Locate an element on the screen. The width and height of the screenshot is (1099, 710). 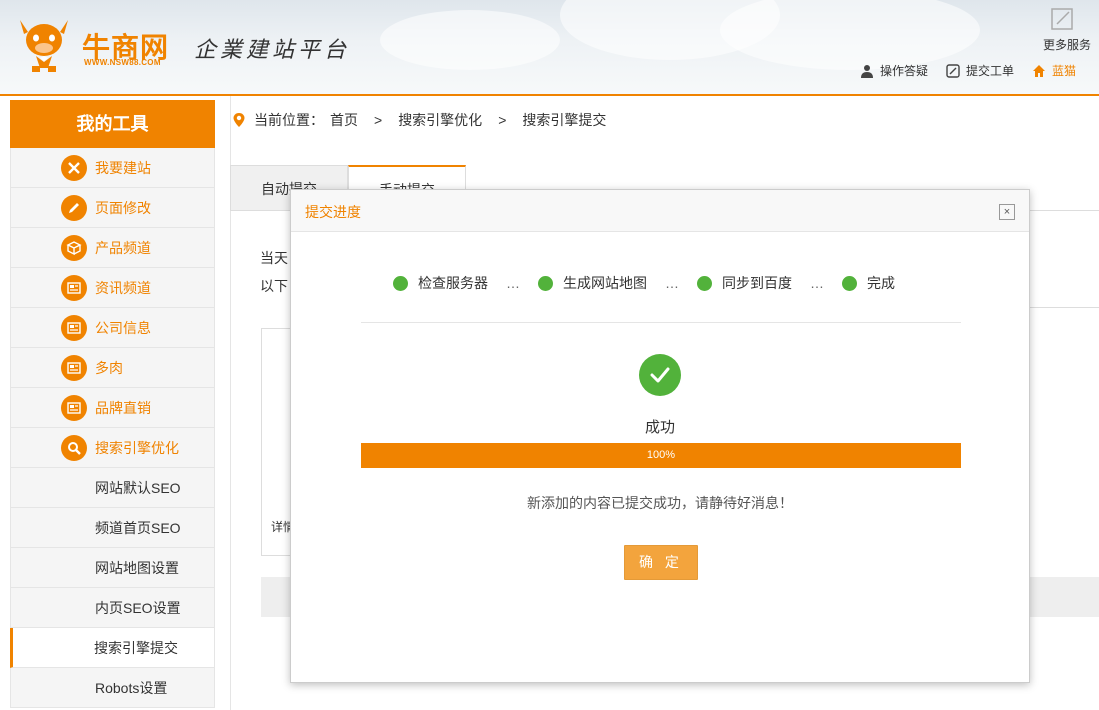
sidebar-sub-default-seo: 网站默认SEO is located at coordinates (112, 488).